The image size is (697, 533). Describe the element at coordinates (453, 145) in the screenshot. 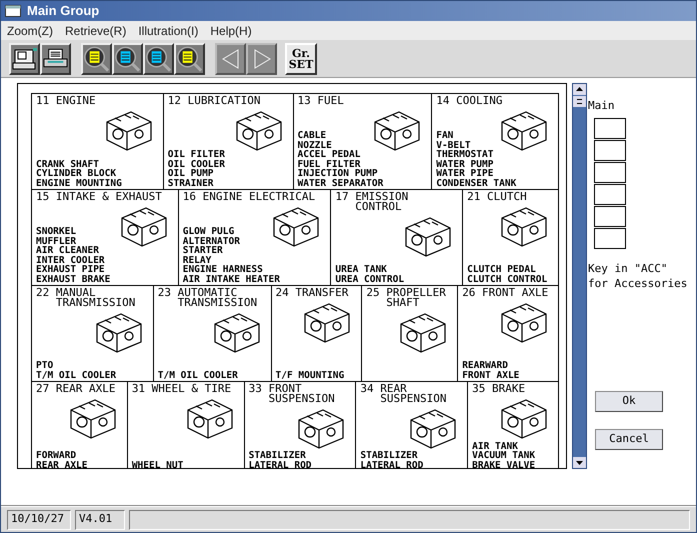

I see `part-link: V-BELT` at that location.